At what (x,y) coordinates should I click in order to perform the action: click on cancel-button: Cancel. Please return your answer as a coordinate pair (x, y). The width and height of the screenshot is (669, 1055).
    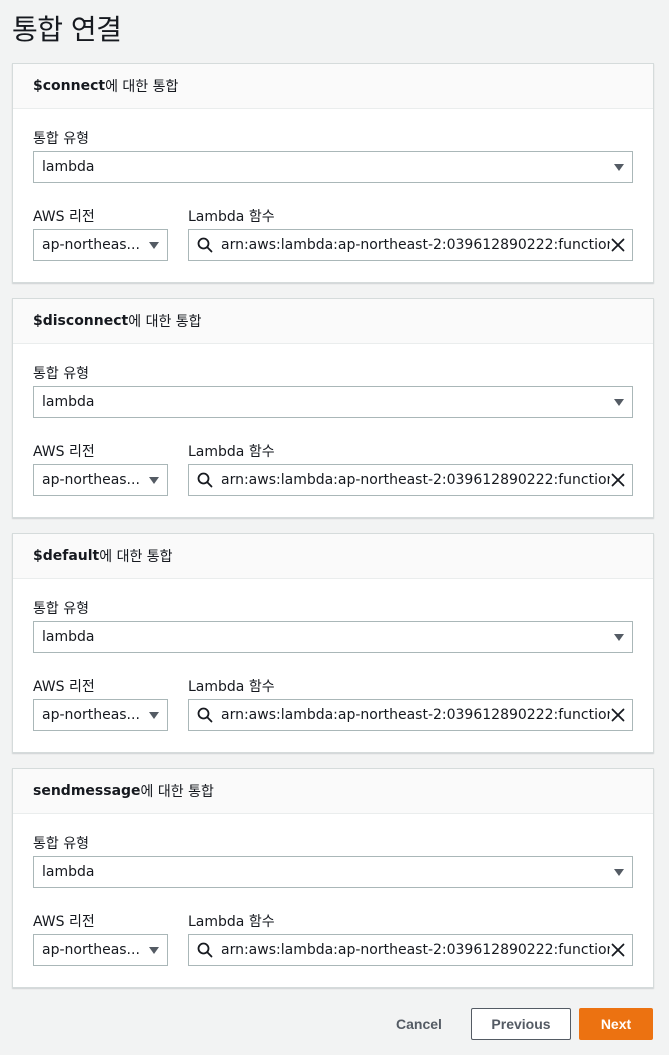
    Looking at the image, I should click on (419, 1024).